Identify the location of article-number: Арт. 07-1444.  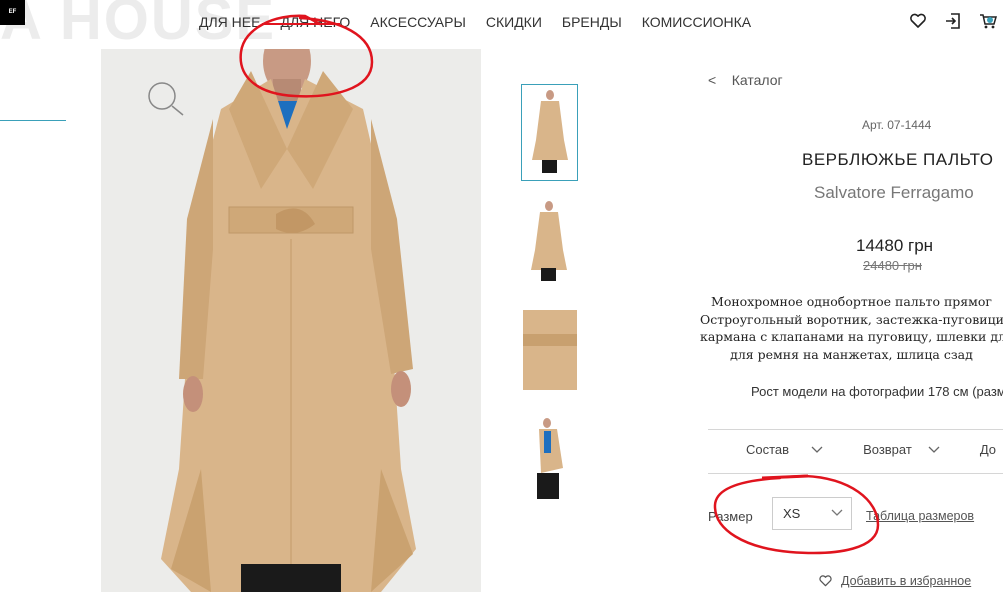
(897, 125).